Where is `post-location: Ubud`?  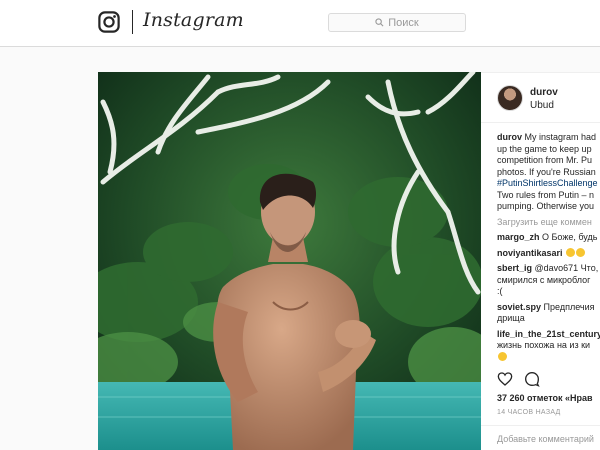 post-location: Ubud is located at coordinates (542, 105).